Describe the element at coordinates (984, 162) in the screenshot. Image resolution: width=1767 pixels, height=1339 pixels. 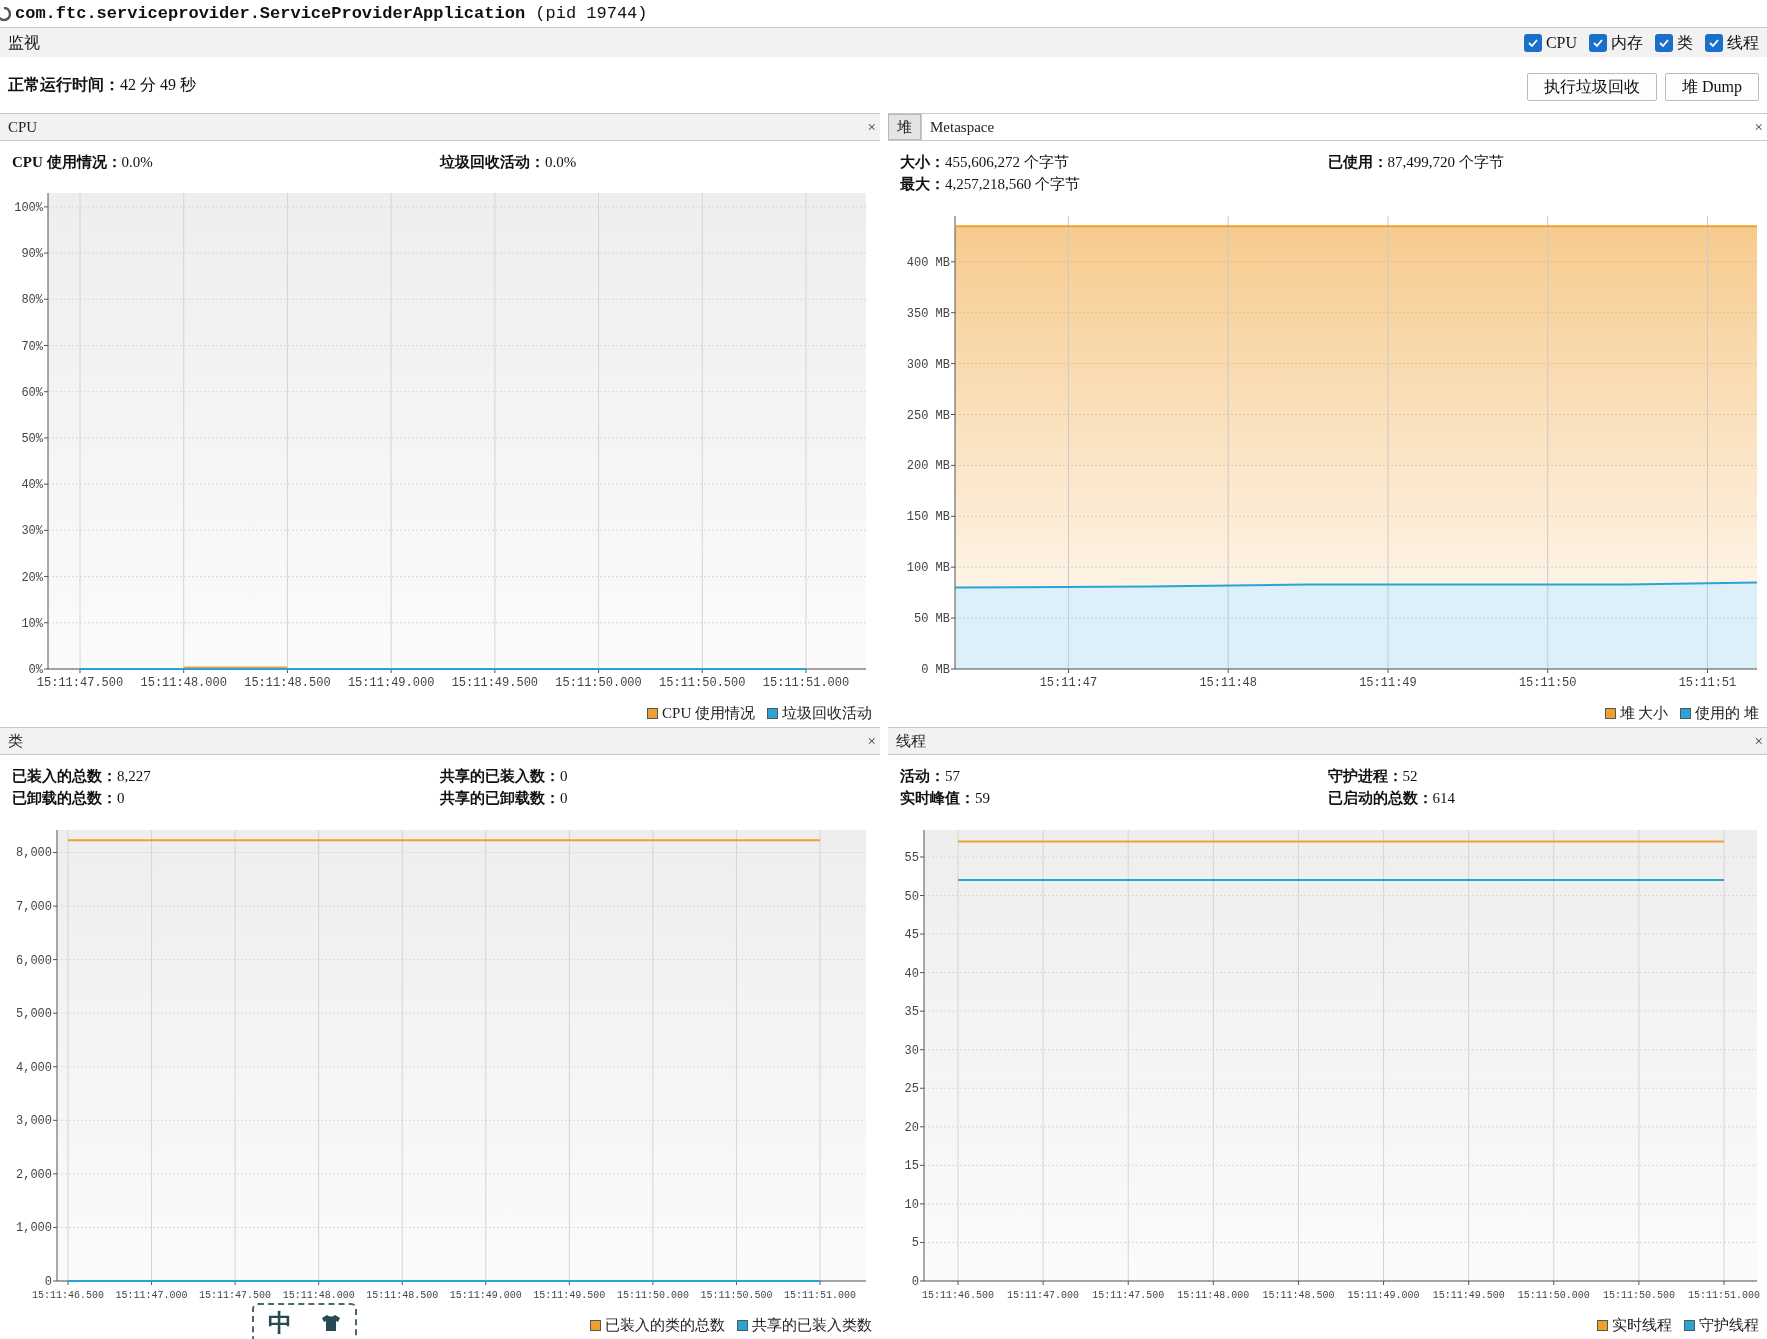
I see `stat-text: 大小：455,606,272 个字节` at that location.